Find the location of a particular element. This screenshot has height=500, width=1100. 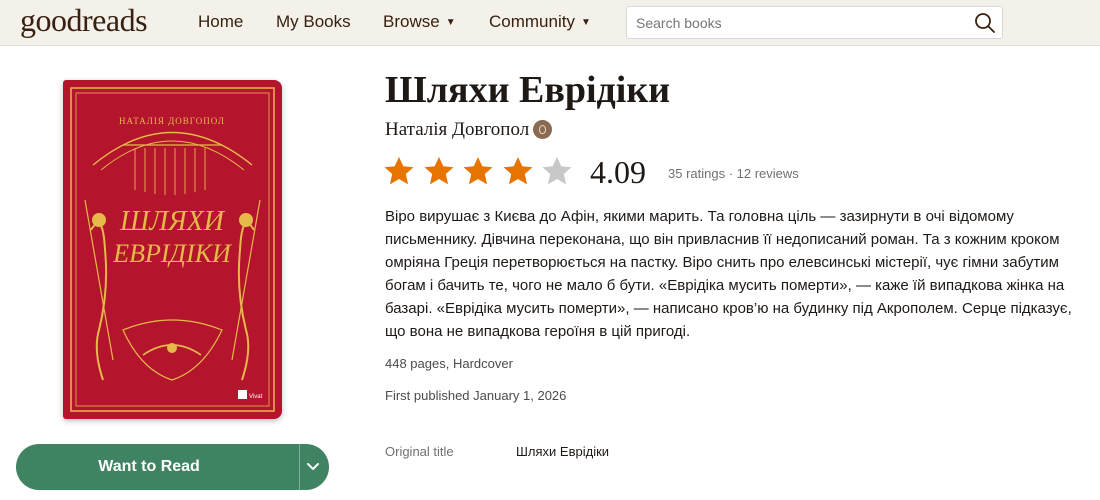

nav-community: Community ▼ is located at coordinates (540, 22).